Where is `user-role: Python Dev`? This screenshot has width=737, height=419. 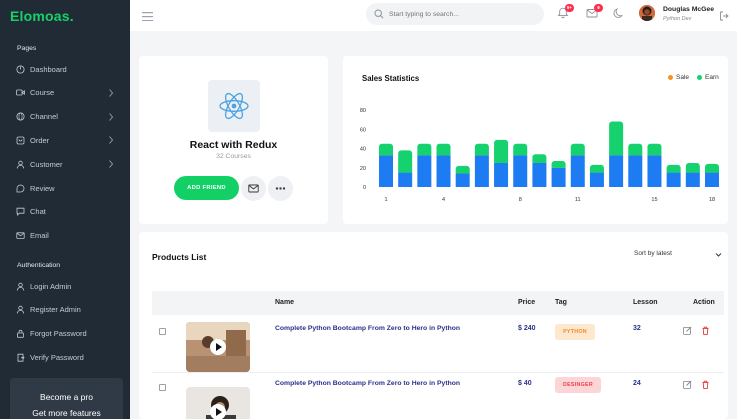 user-role: Python Dev is located at coordinates (677, 19).